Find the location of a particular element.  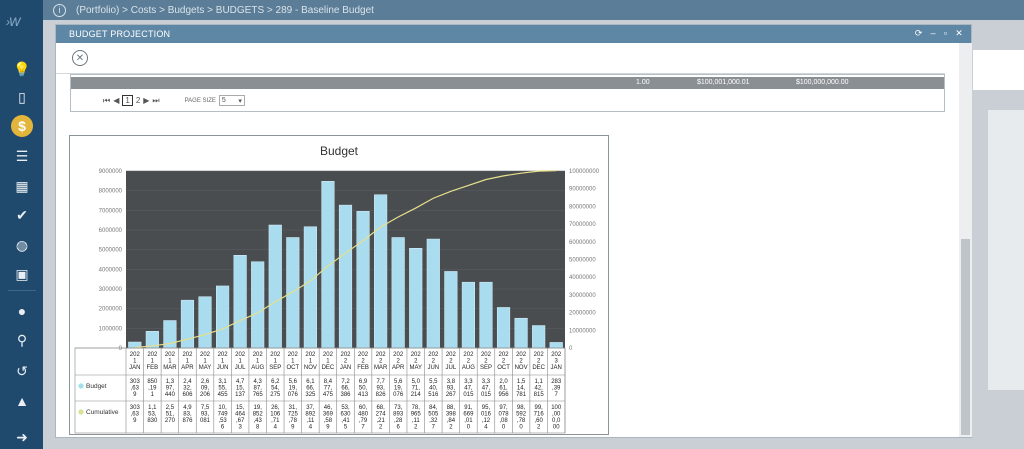

dollar-icon: $ is located at coordinates (22, 126).